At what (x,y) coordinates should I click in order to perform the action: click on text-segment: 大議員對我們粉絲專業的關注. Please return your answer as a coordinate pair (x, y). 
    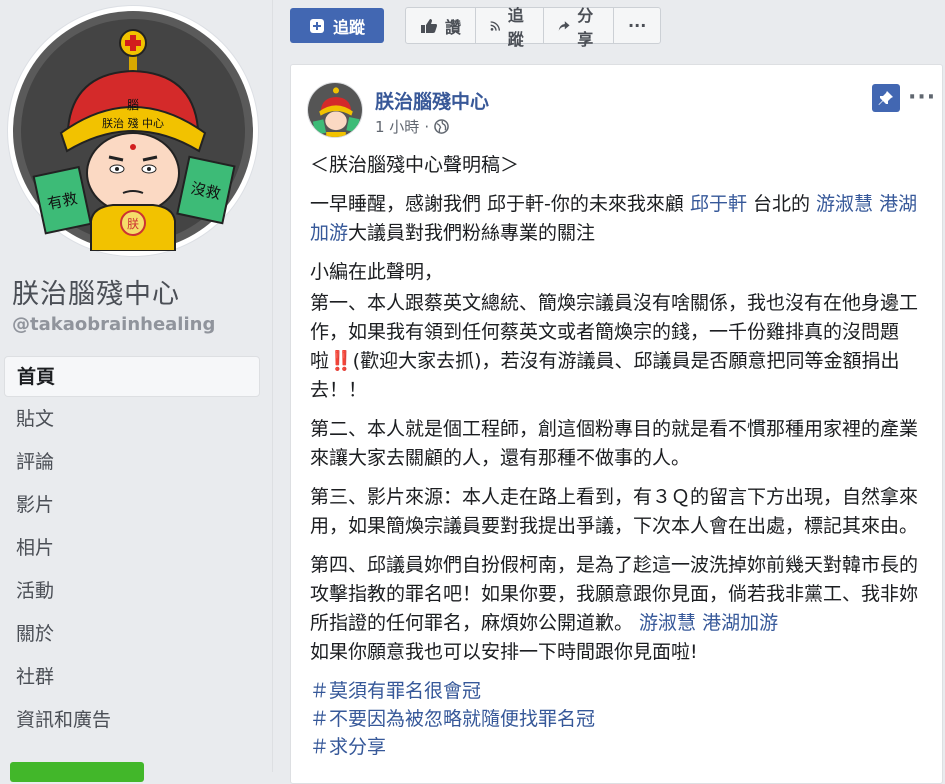
    Looking at the image, I should click on (472, 233).